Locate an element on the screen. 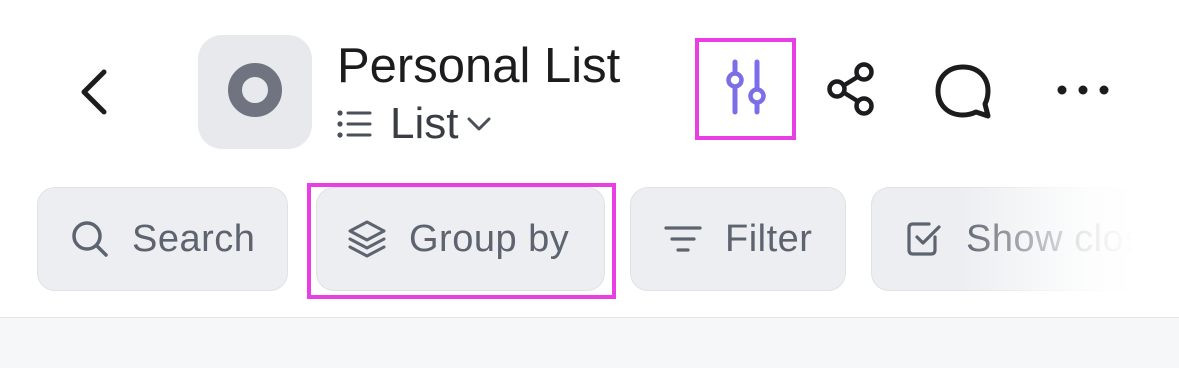 This screenshot has width=1179, height=368. group-by-chip-label: Group by is located at coordinates (489, 238).